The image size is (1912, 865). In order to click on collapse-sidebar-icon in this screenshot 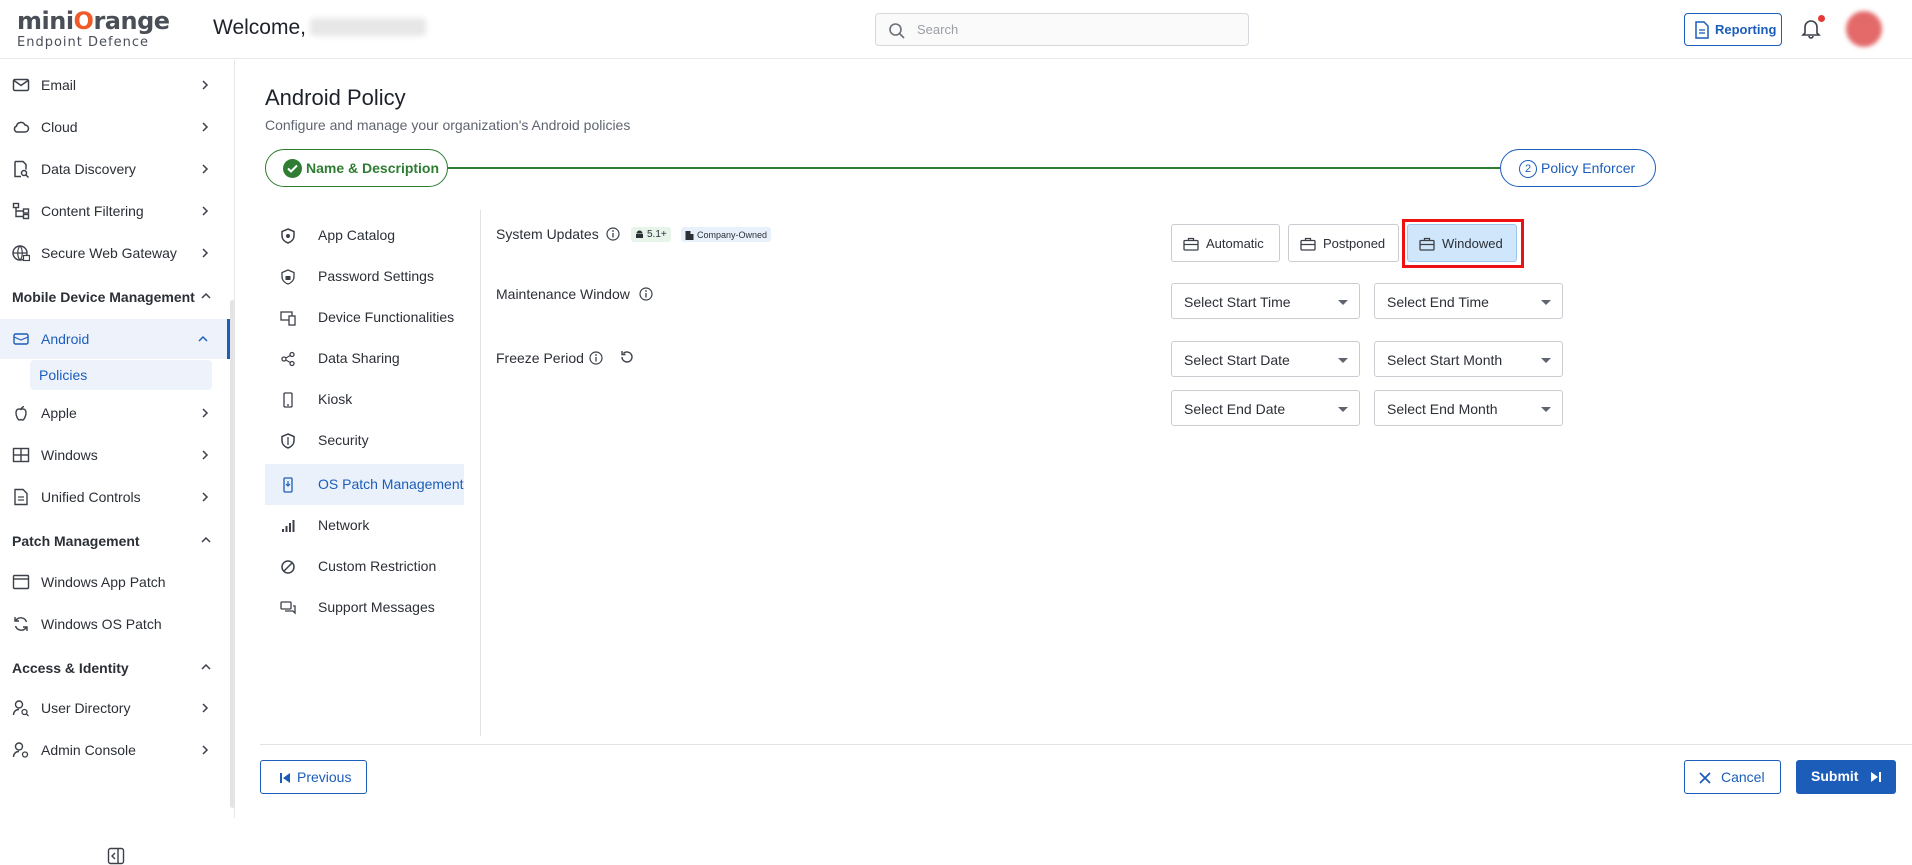, I will do `click(116, 856)`.